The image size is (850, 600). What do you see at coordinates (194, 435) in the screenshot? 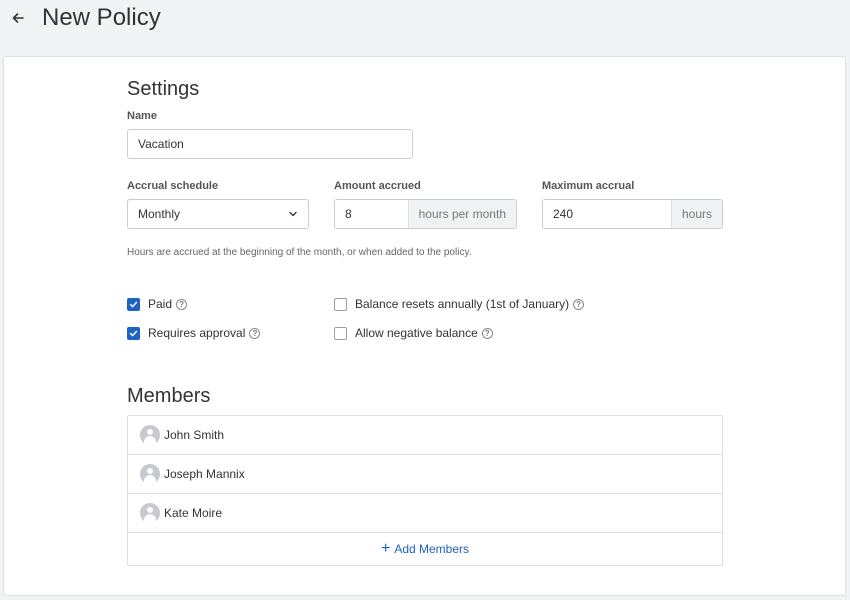
I see `member-name: John Smith` at bounding box center [194, 435].